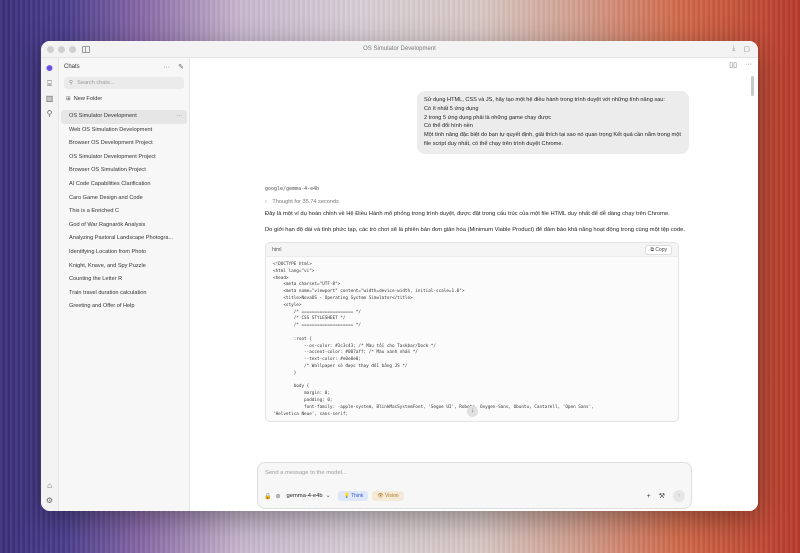 The image size is (800, 553). I want to click on chat-item: Counting the Letter R, so click(124, 280).